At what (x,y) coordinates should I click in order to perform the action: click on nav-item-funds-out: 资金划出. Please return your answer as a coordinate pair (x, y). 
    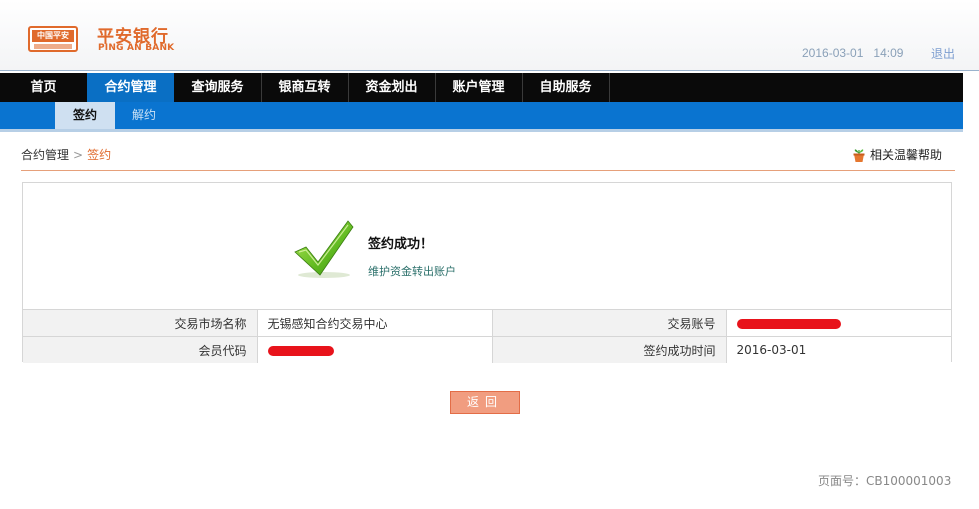
    Looking at the image, I should click on (392, 87).